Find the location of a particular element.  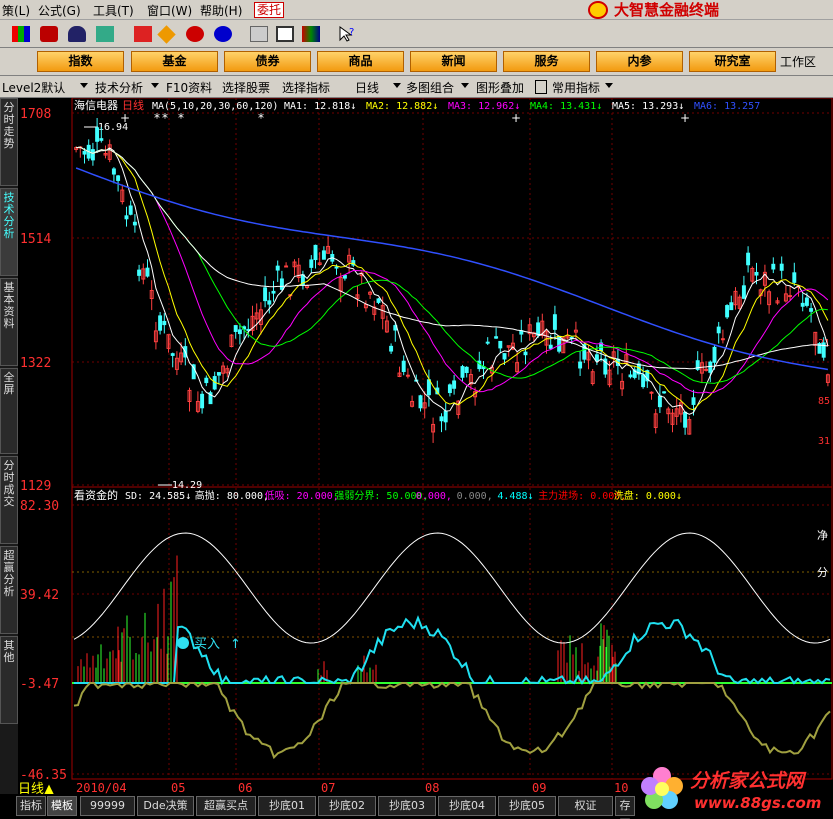

nav-news-button: 新闻 is located at coordinates (453, 61).